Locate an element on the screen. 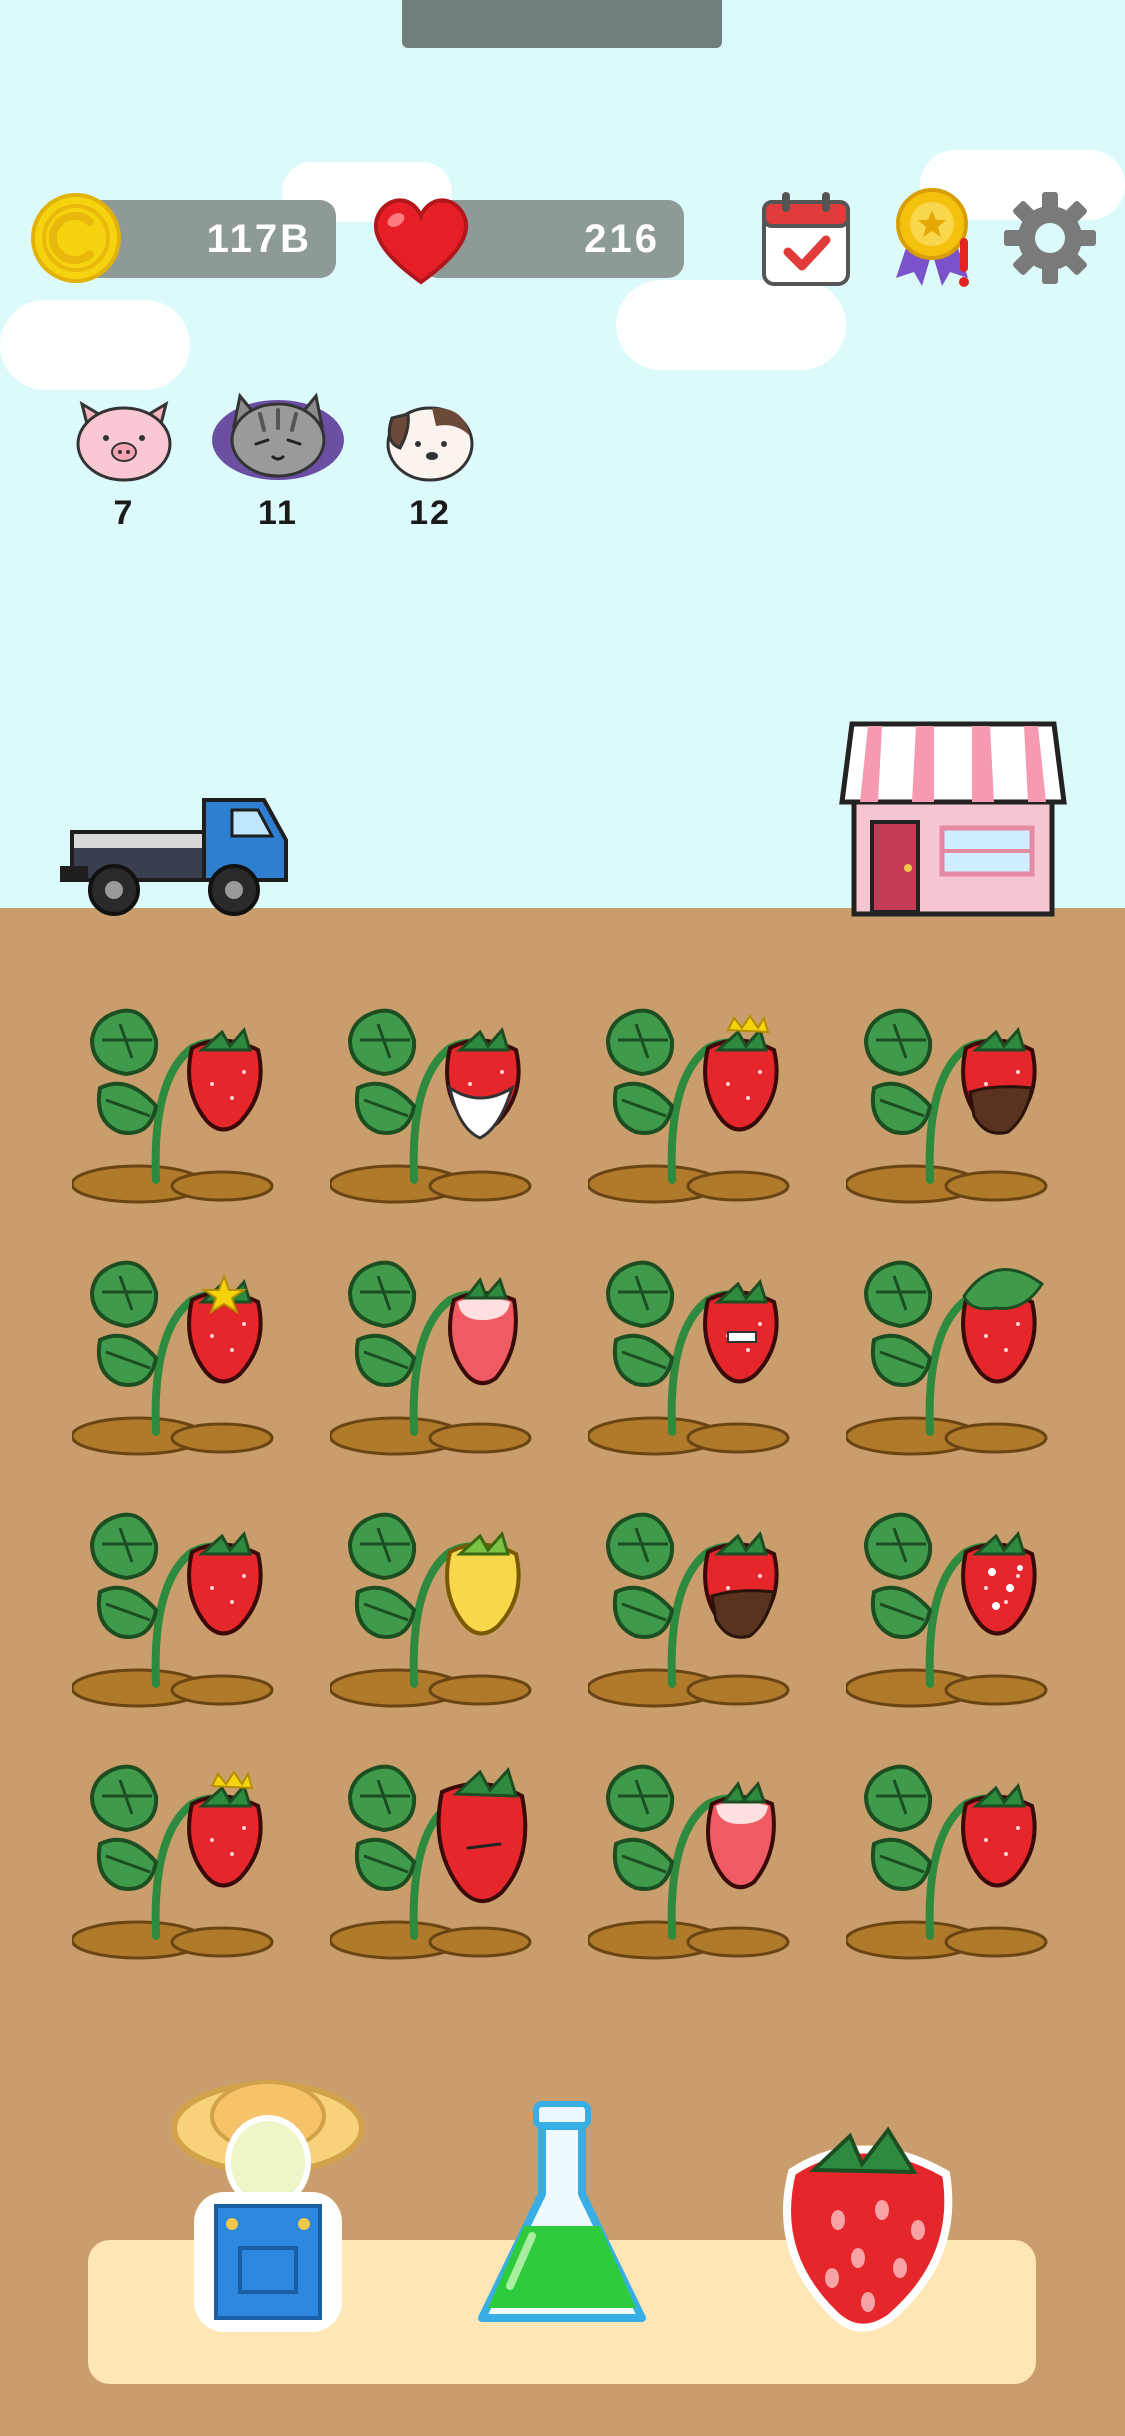  coin-icon is located at coordinates (76, 238).